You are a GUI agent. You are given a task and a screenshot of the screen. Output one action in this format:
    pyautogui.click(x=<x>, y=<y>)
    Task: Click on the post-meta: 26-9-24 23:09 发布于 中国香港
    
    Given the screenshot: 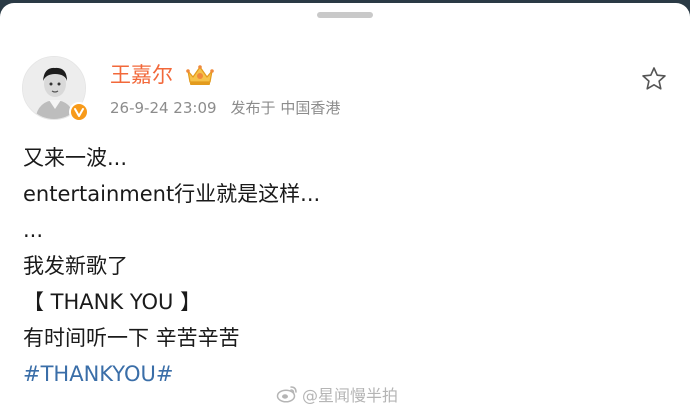 What is the action you would take?
    pyautogui.click(x=225, y=108)
    